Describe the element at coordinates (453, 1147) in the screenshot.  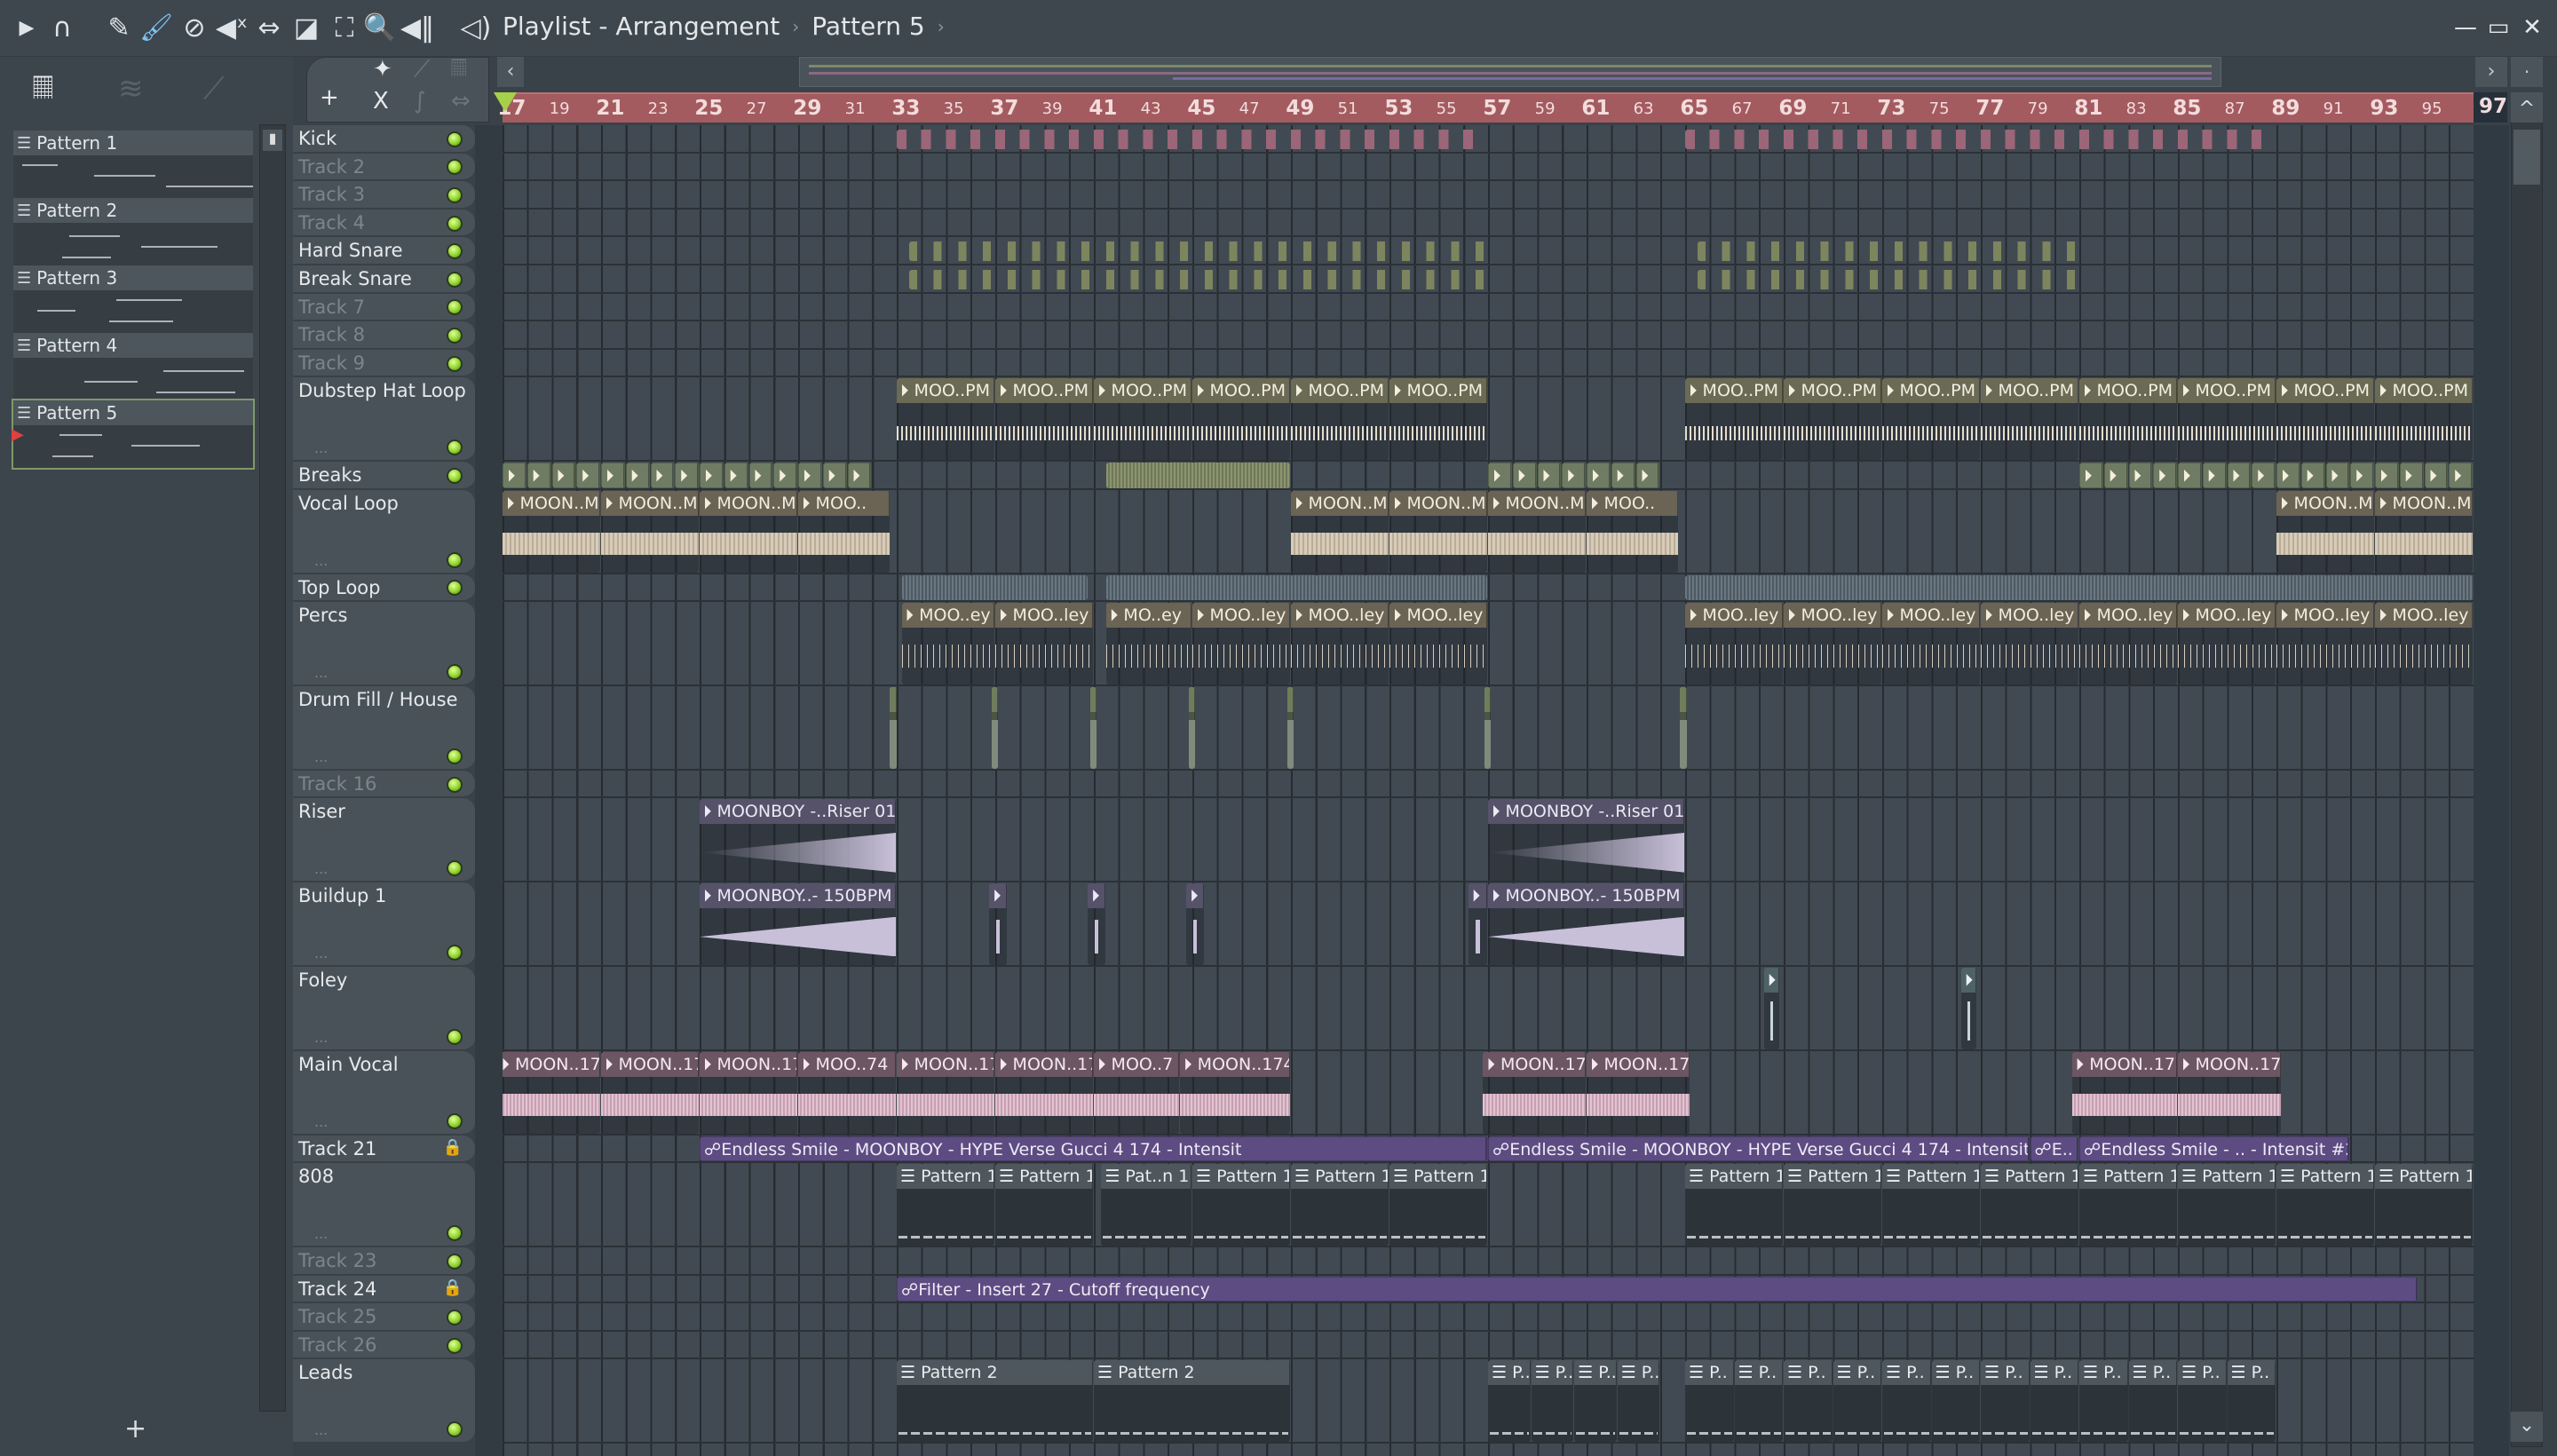
I see `lock-icon: 🔒` at that location.